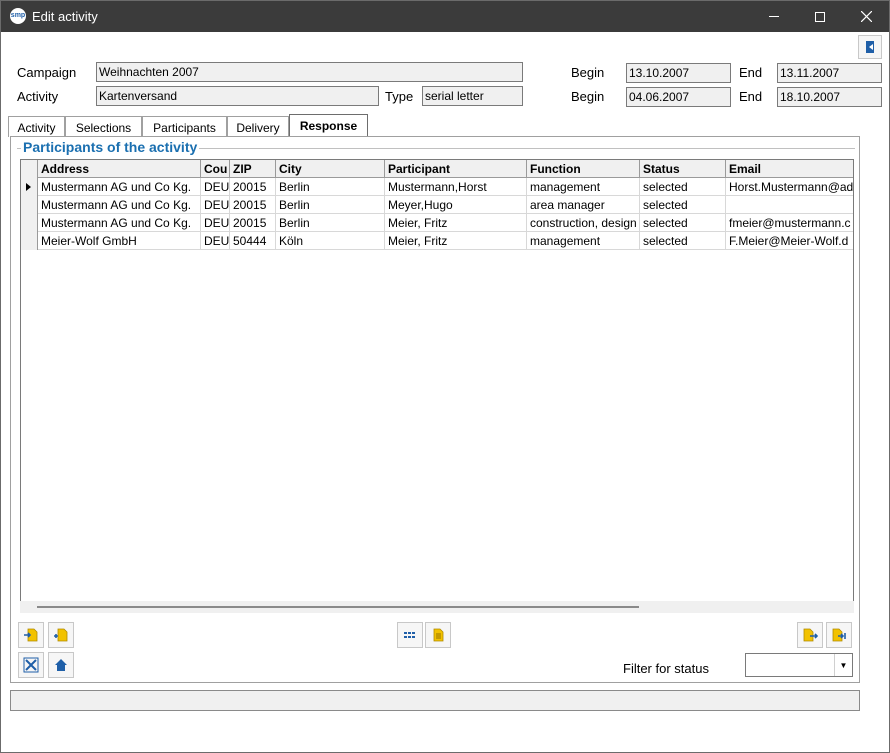 The height and width of the screenshot is (753, 890). I want to click on cell-email: Horst.Mustermann@ad, so click(789, 187).